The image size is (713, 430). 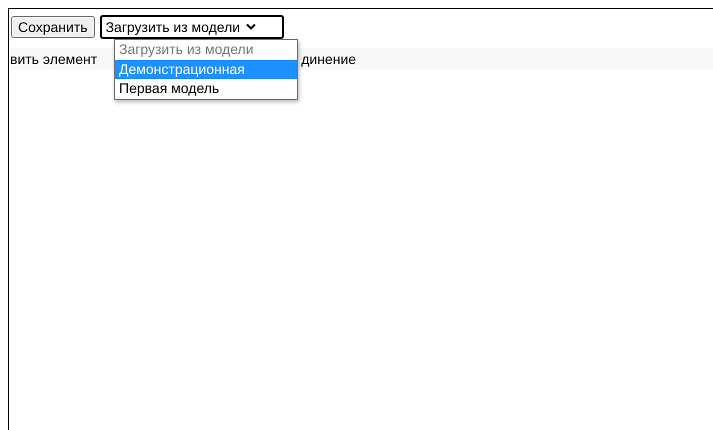 I want to click on dropdown-option: Загрузить из модели, so click(x=206, y=50).